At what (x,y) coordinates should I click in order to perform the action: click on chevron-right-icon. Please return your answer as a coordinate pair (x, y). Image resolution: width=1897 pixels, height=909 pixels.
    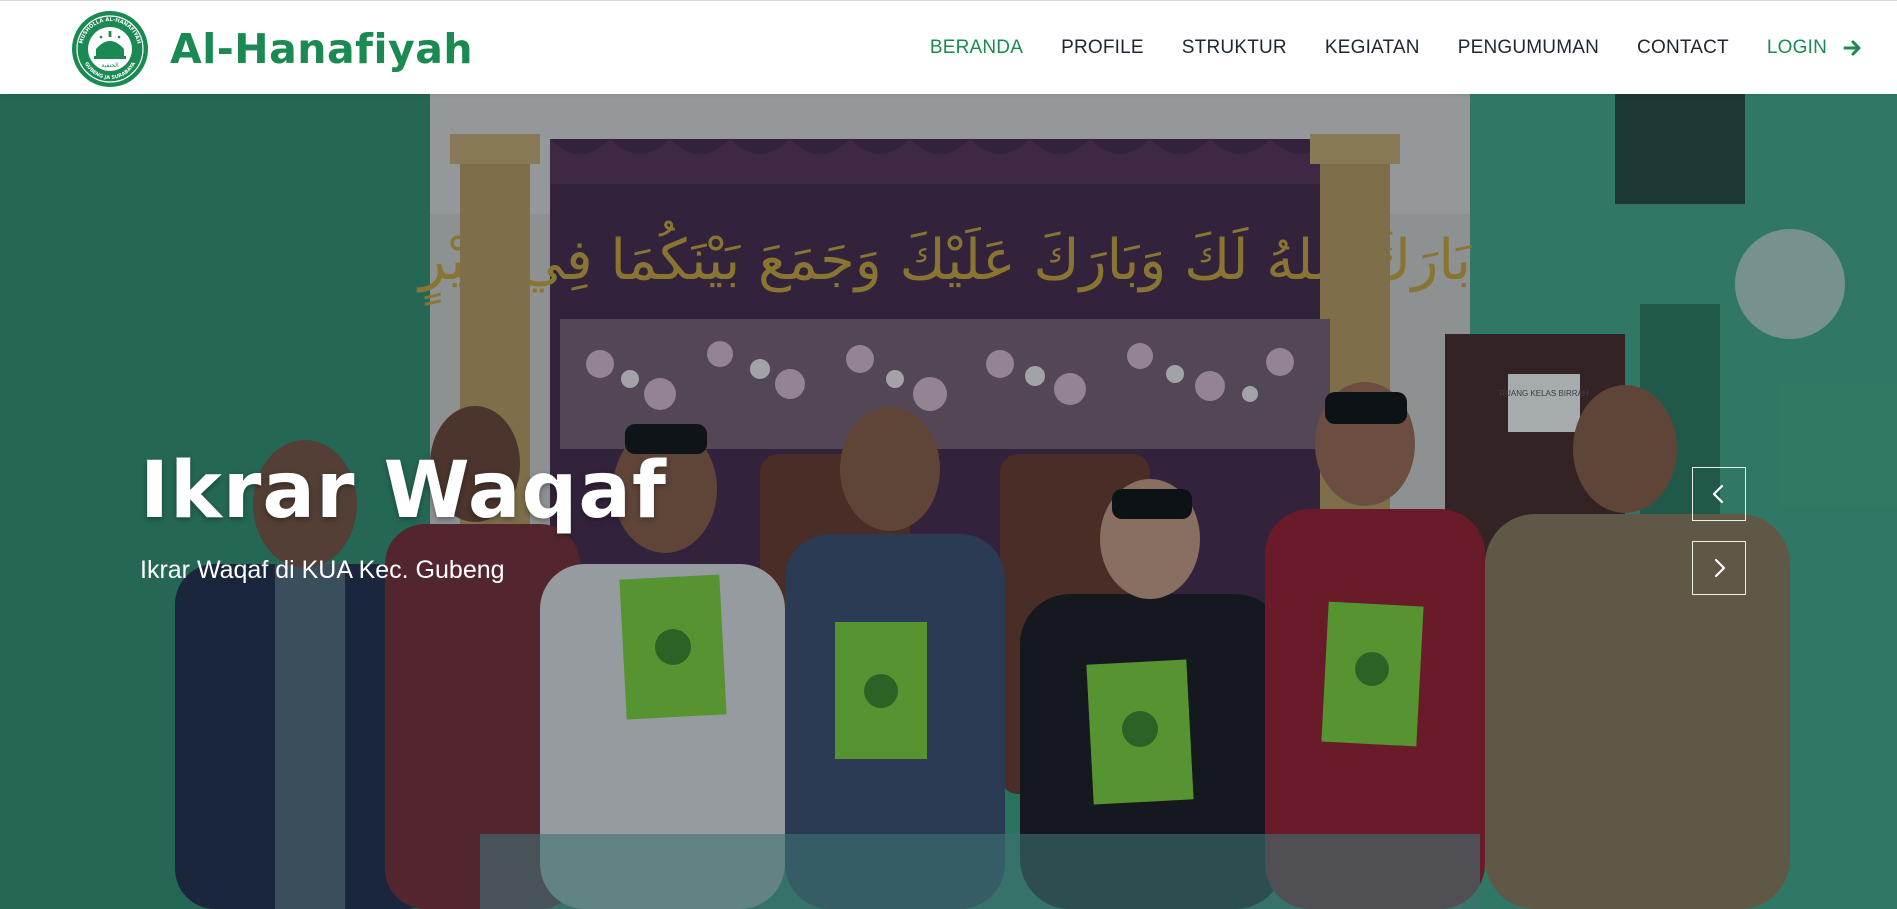
    Looking at the image, I should click on (1720, 568).